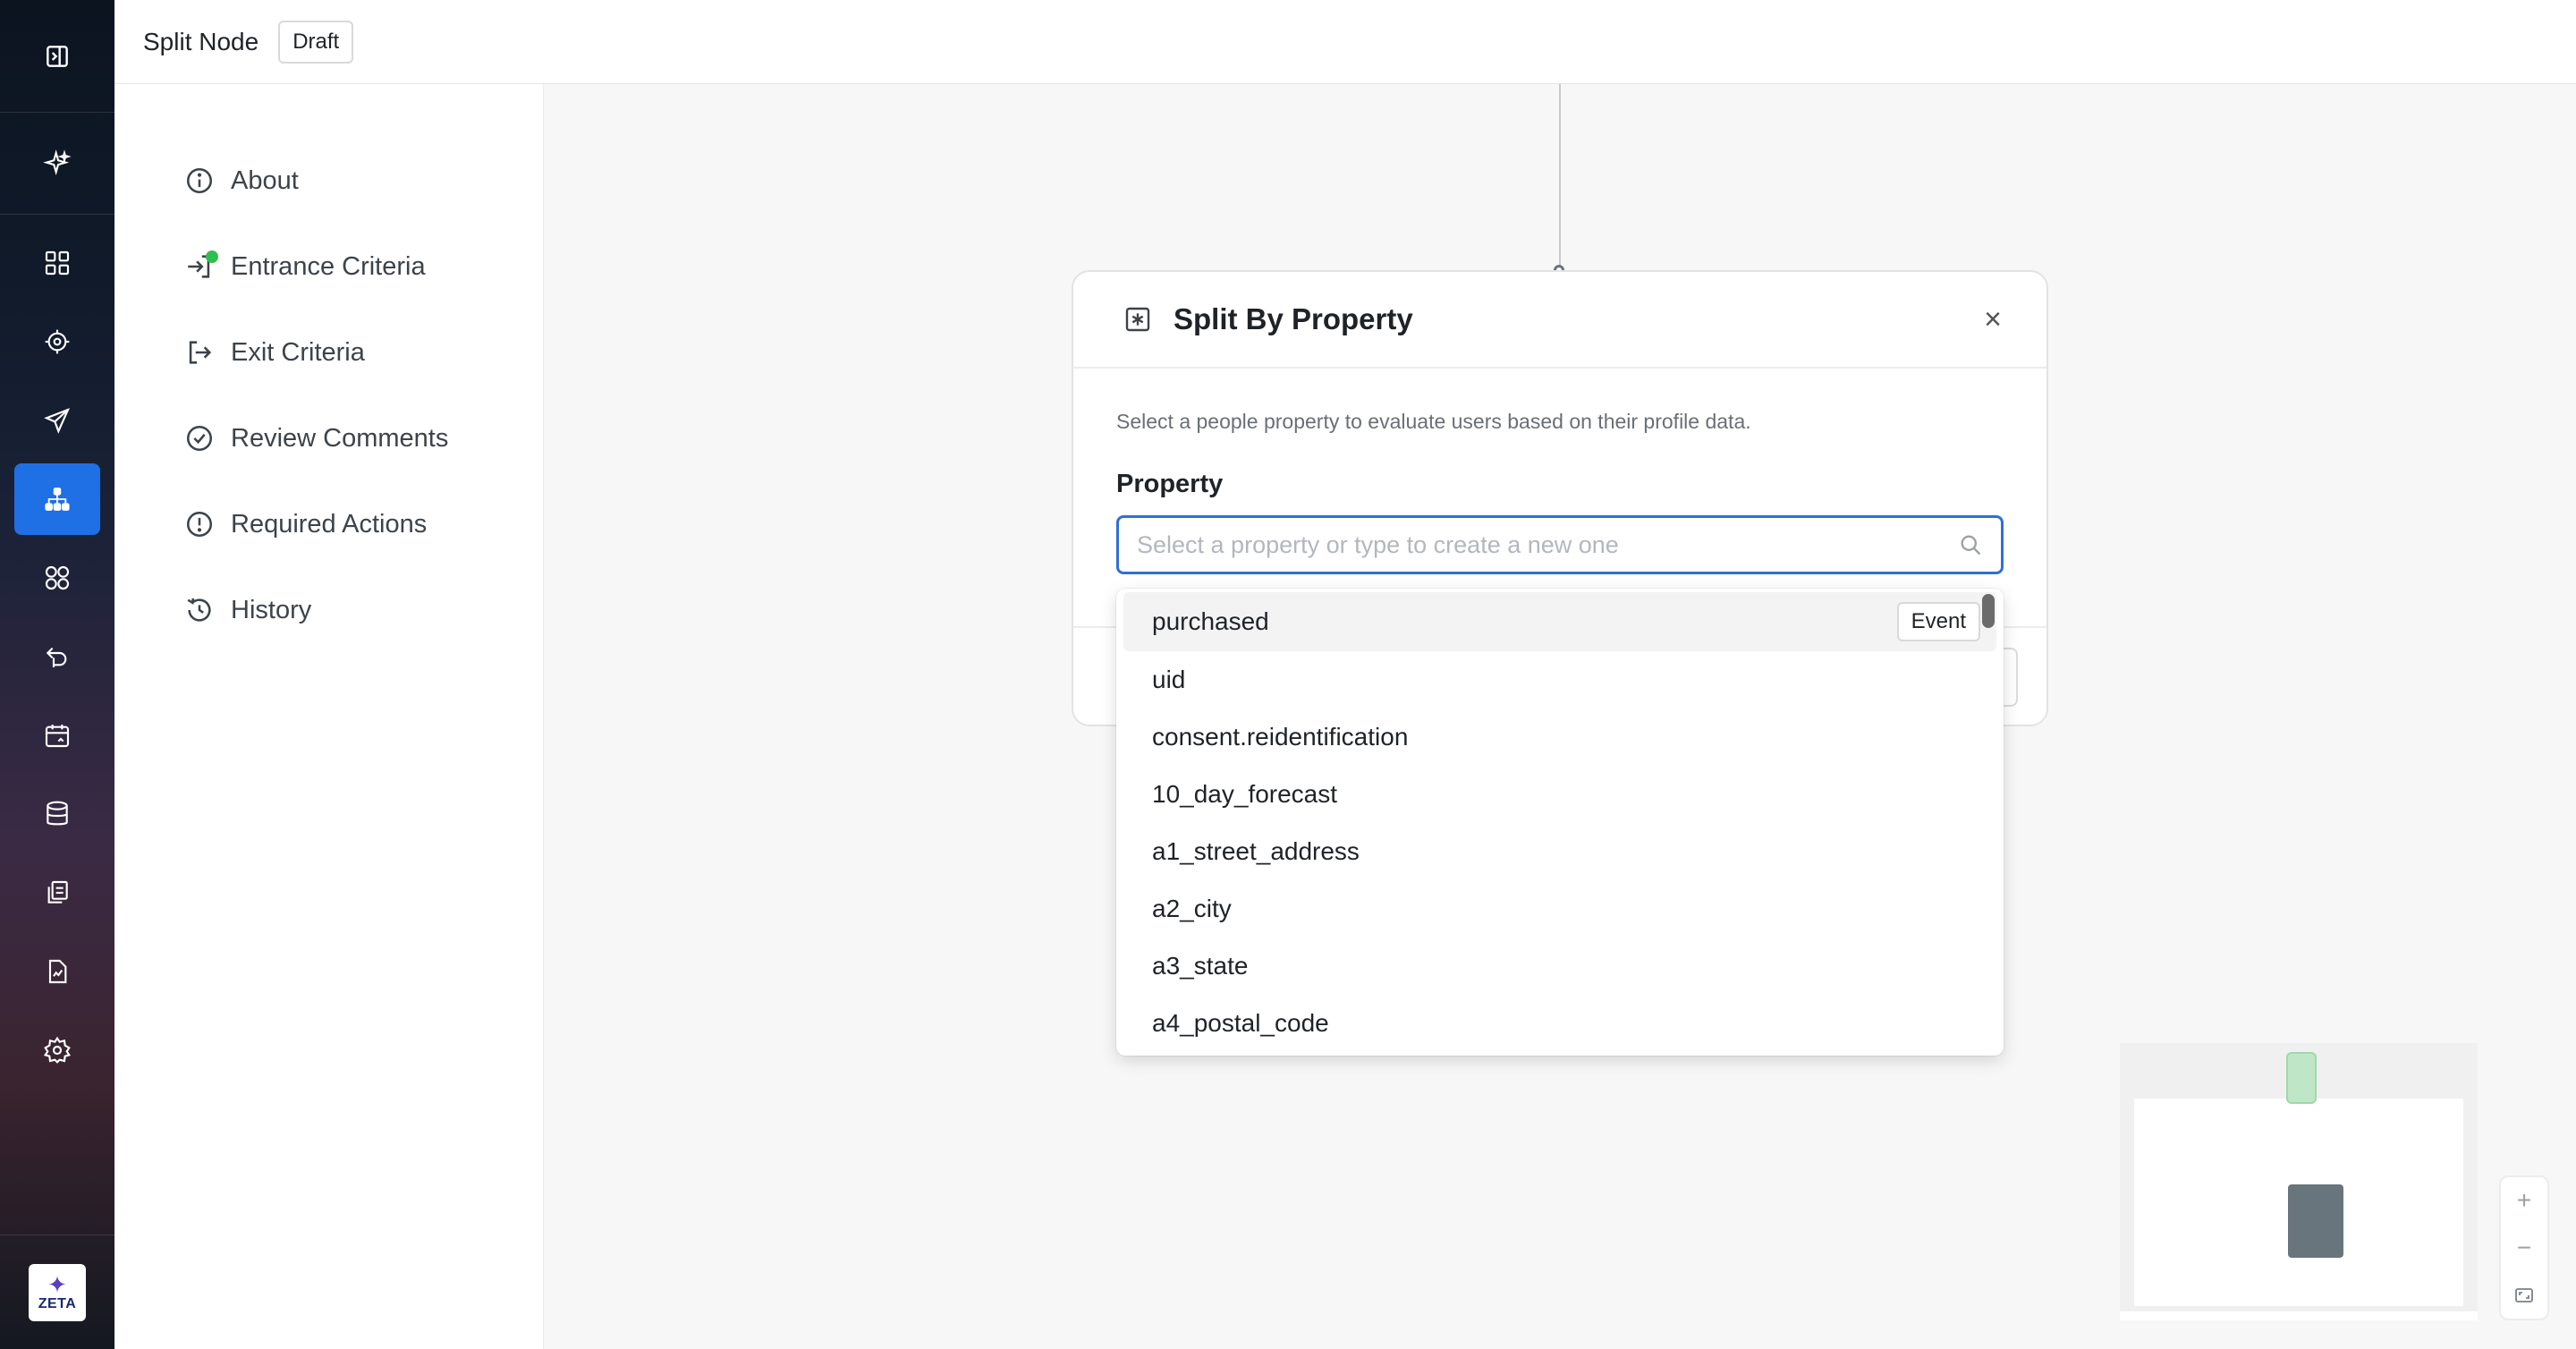  Describe the element at coordinates (1345, 42) in the screenshot. I see `page-header: Split Node Draft` at that location.